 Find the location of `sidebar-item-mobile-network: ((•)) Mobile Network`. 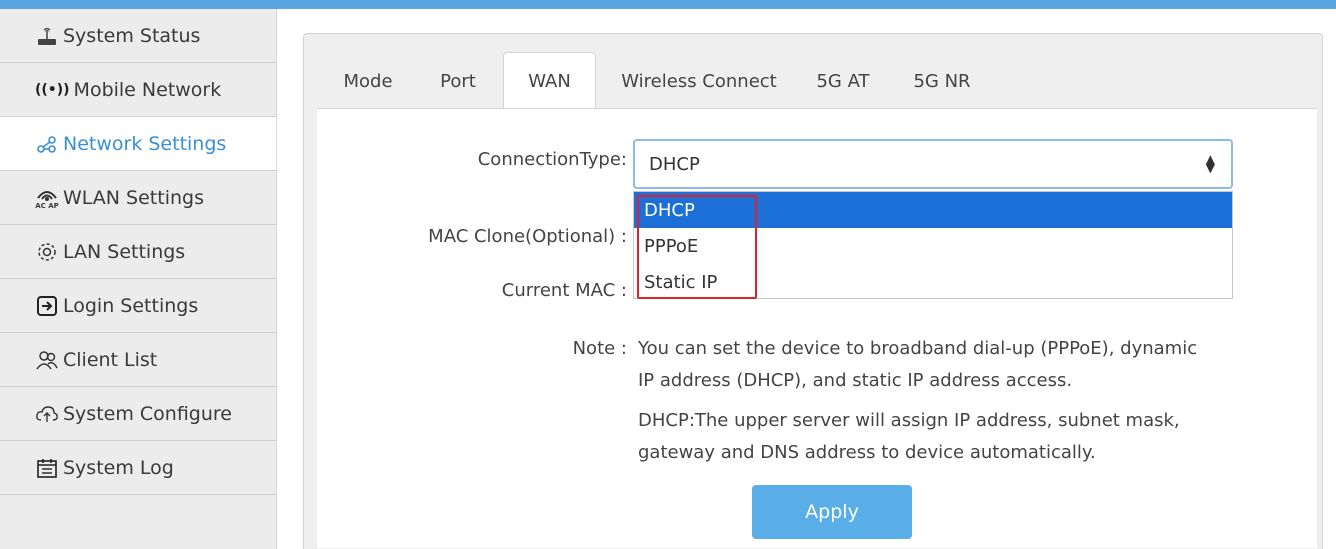

sidebar-item-mobile-network: ((•)) Mobile Network is located at coordinates (138, 90).